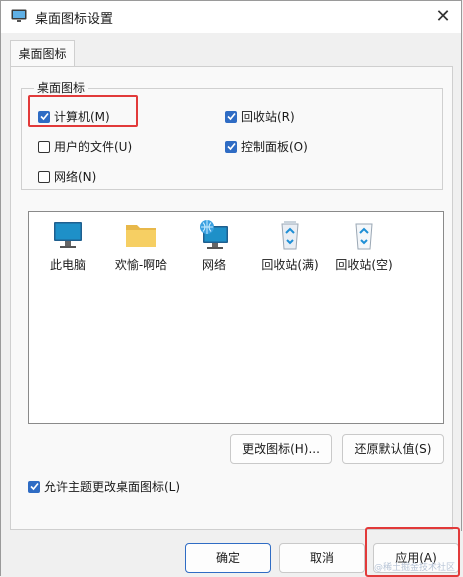  Describe the element at coordinates (228, 558) in the screenshot. I see `ok-button: 确定` at that location.